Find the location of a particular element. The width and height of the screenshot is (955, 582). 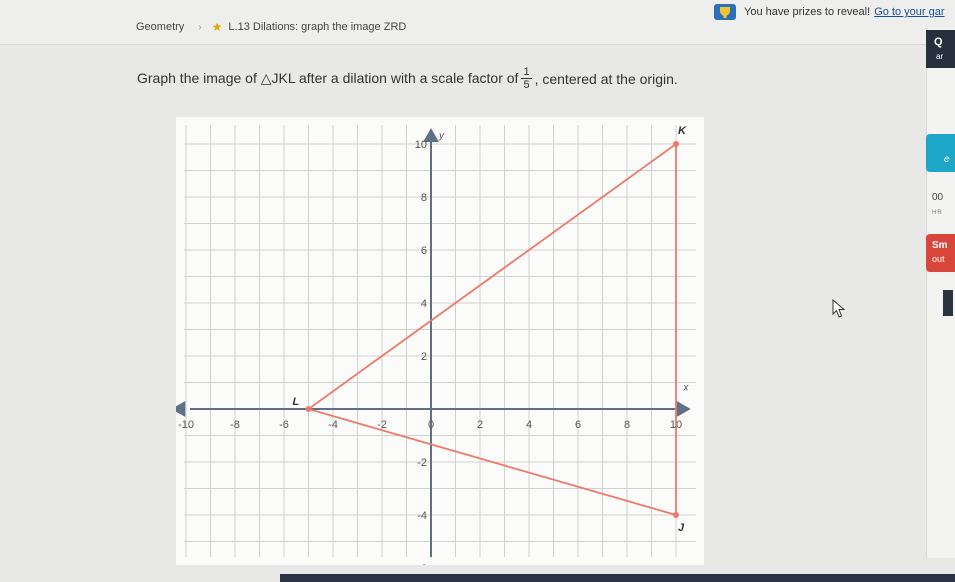

vertex-label: J is located at coordinates (681, 528).